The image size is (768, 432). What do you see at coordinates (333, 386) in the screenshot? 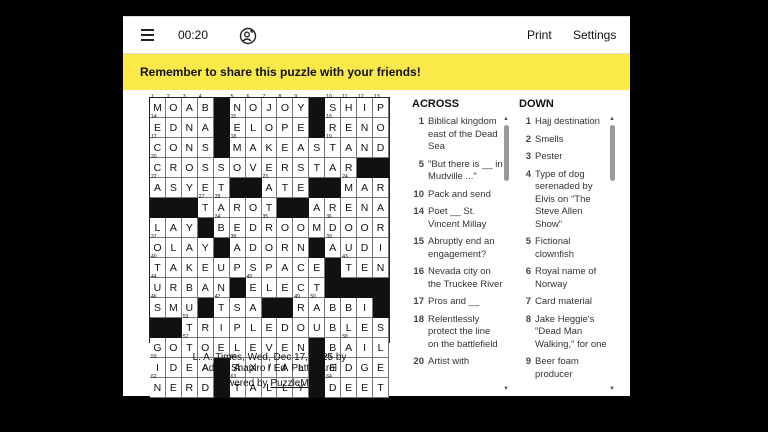
I see `grid-cell: 64 D` at bounding box center [333, 386].